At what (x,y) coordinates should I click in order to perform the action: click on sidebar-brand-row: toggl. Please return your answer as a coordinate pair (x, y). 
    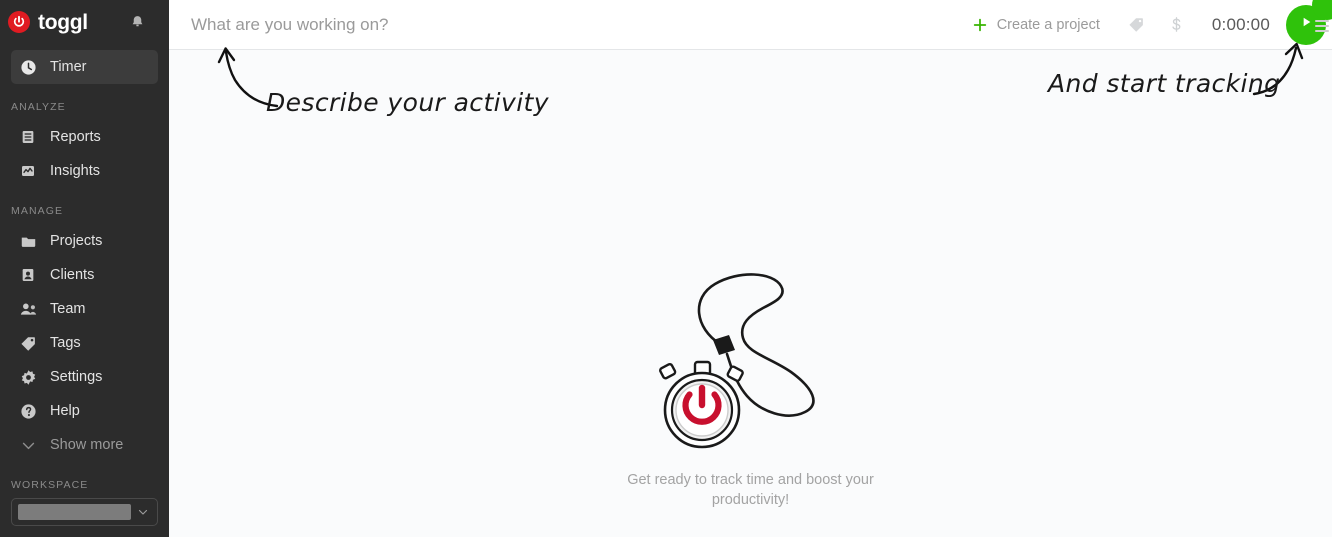
    Looking at the image, I should click on (84, 22).